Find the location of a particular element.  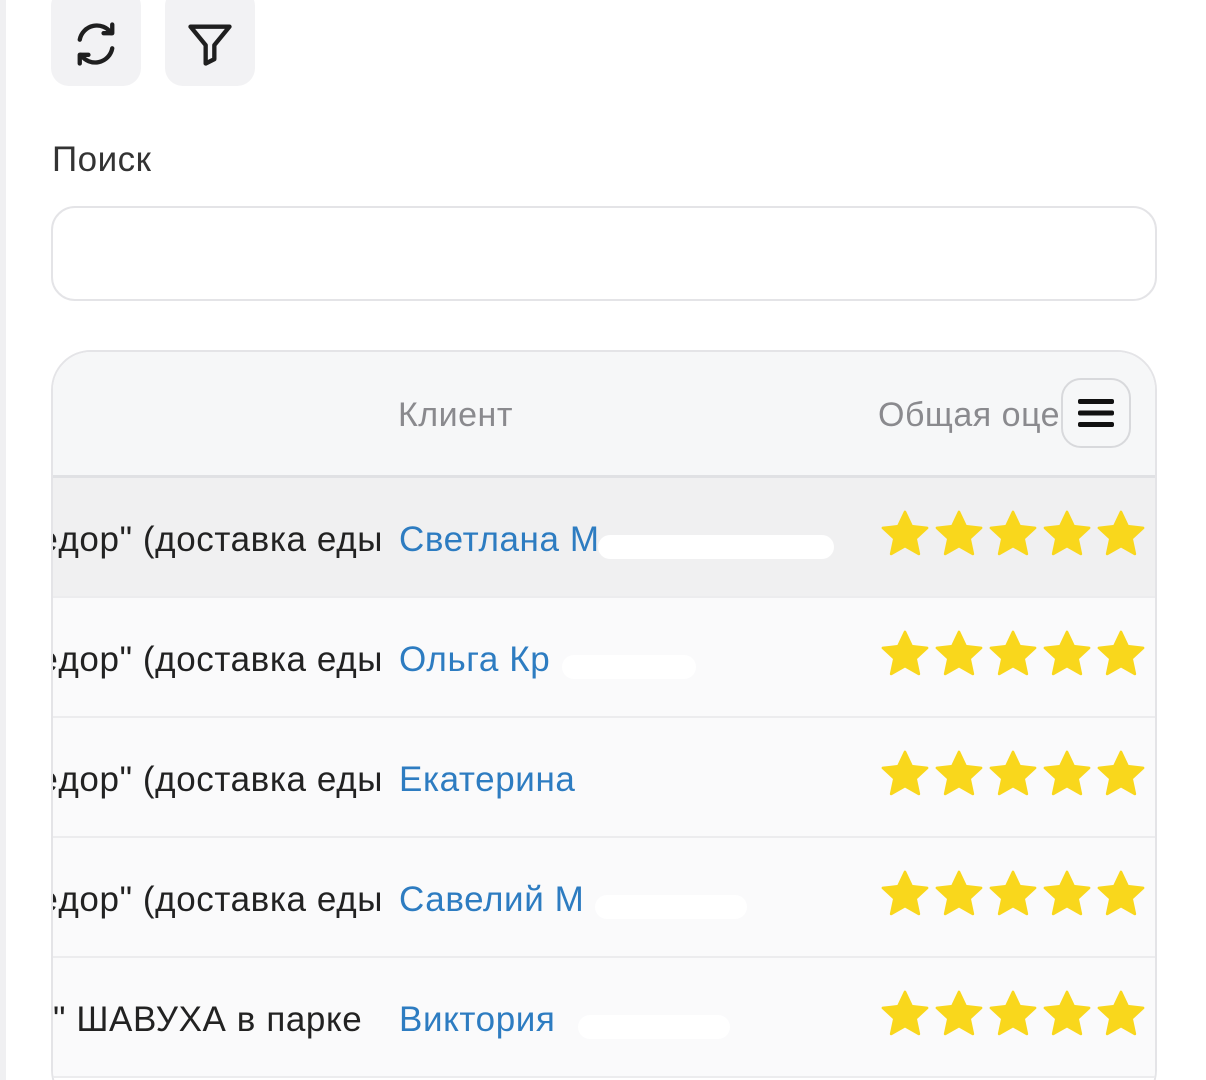

table-row: " ШАВУХА в парке Виктория is located at coordinates (604, 1018).